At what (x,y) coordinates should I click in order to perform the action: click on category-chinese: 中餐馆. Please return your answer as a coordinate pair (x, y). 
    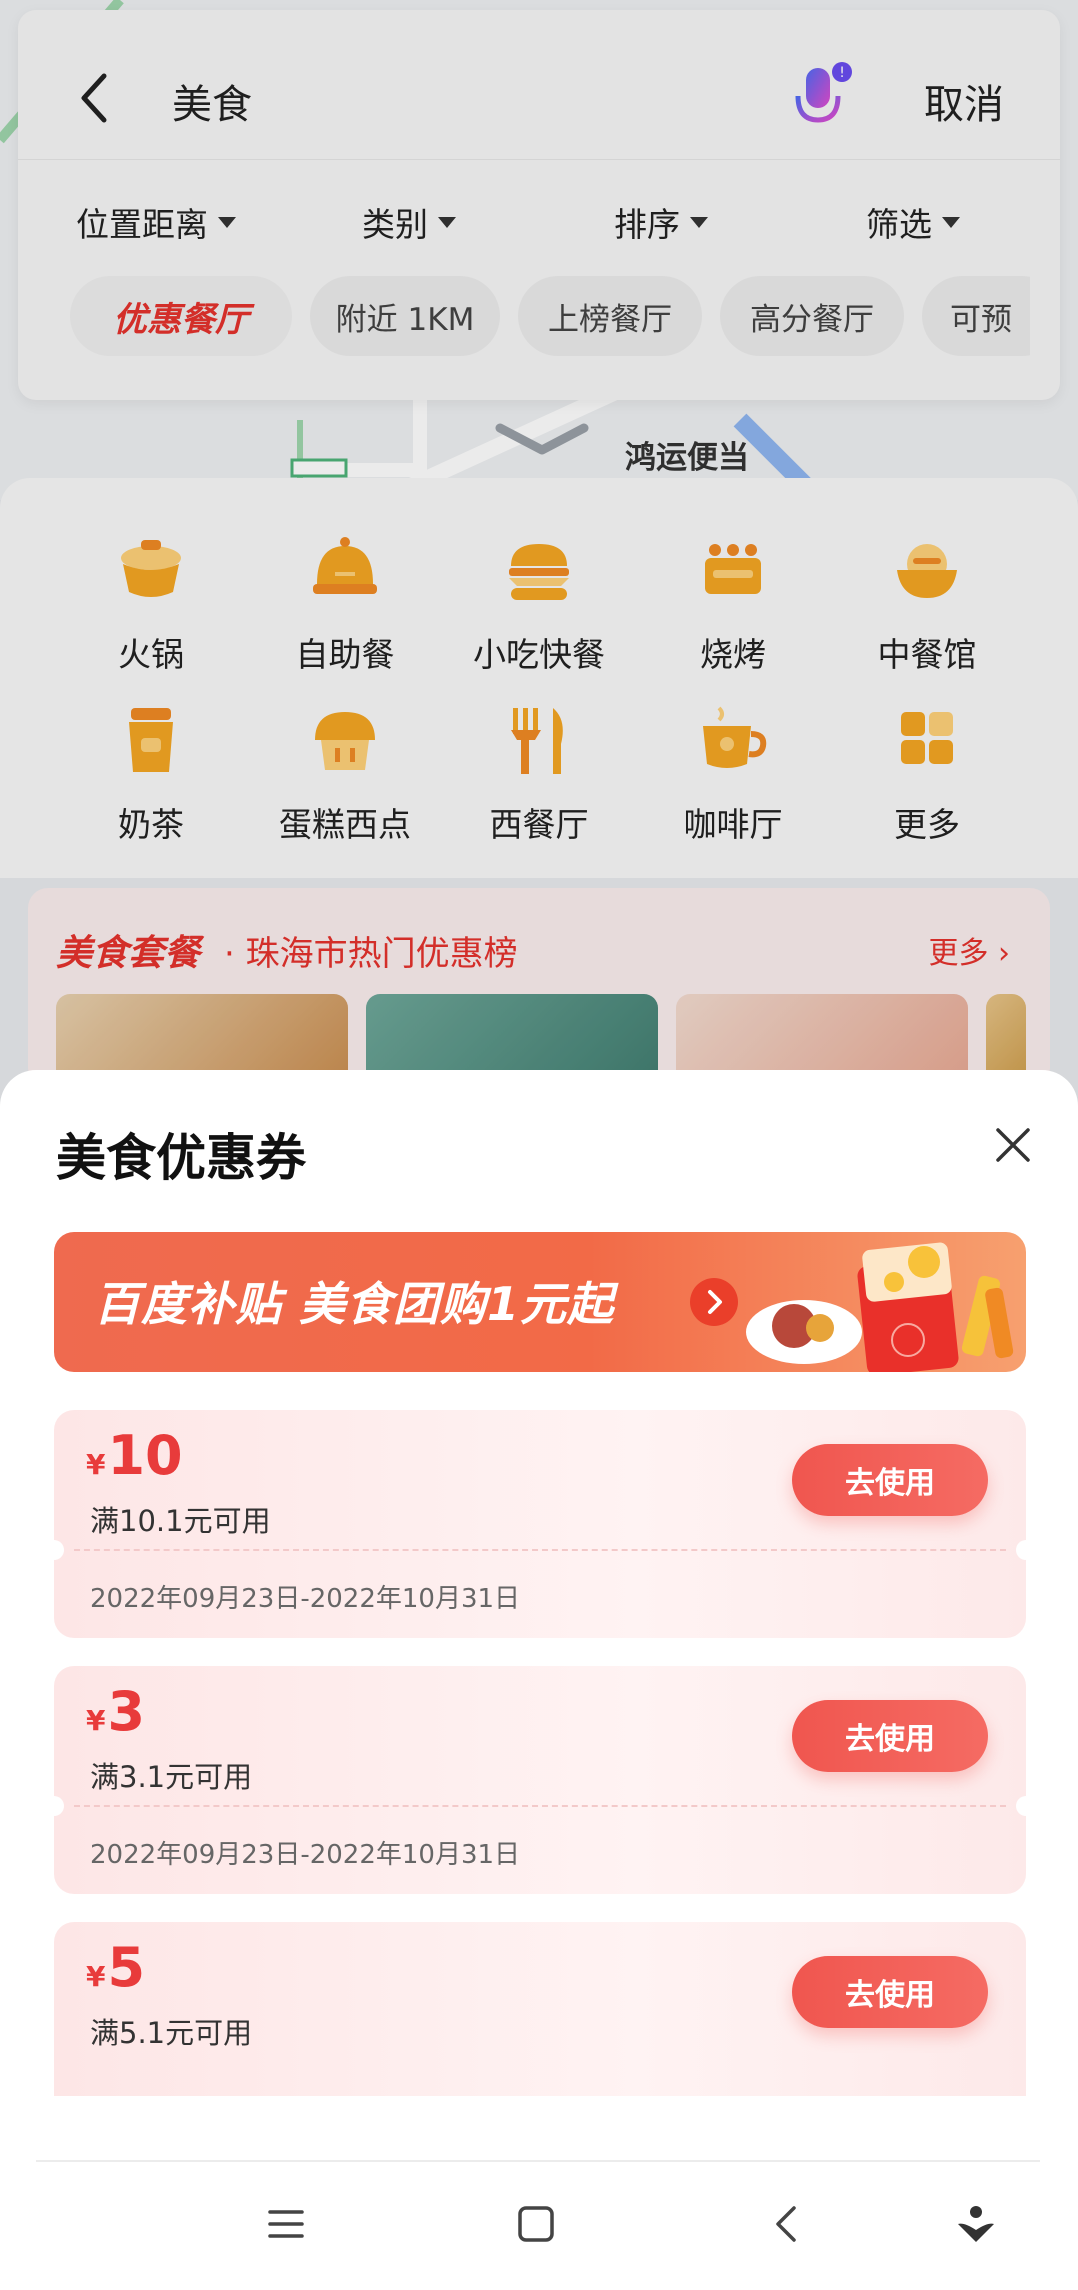
    Looking at the image, I should click on (927, 603).